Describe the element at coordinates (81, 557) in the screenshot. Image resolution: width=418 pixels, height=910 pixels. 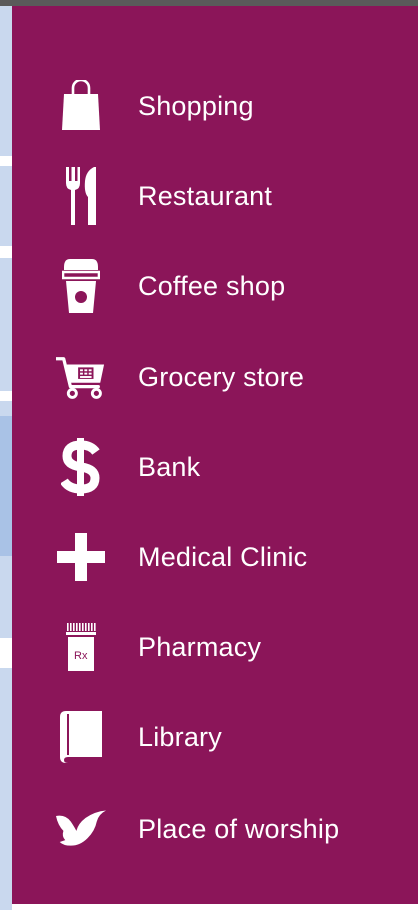
I see `medical-cross-icon` at that location.